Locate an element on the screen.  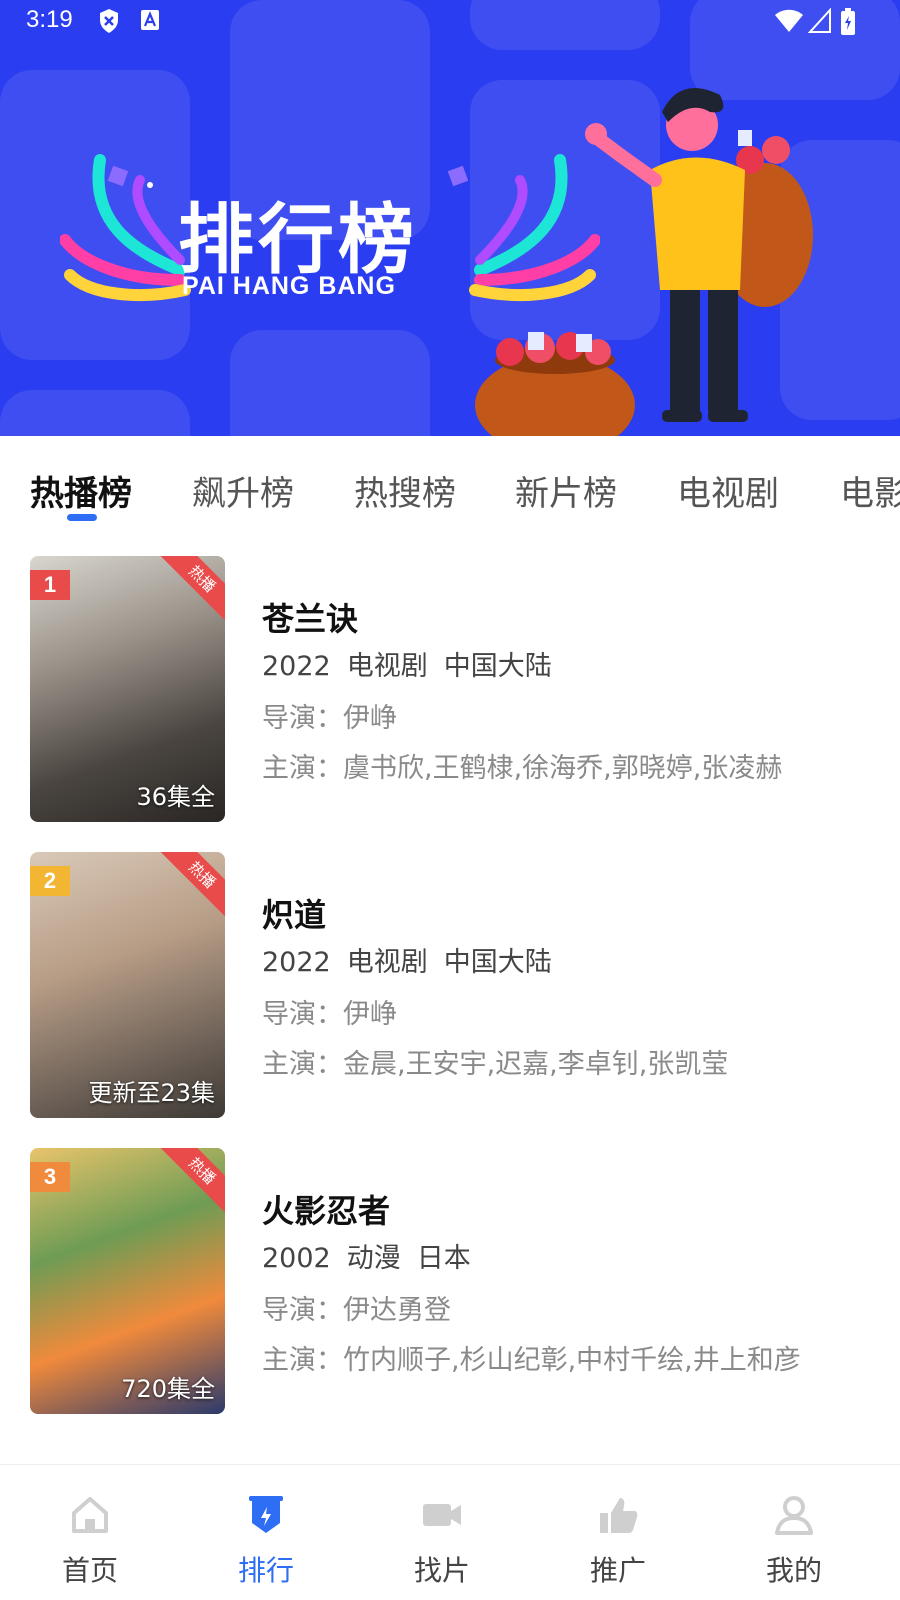
poster-image: 3 热播 720集全 is located at coordinates (127, 1281).